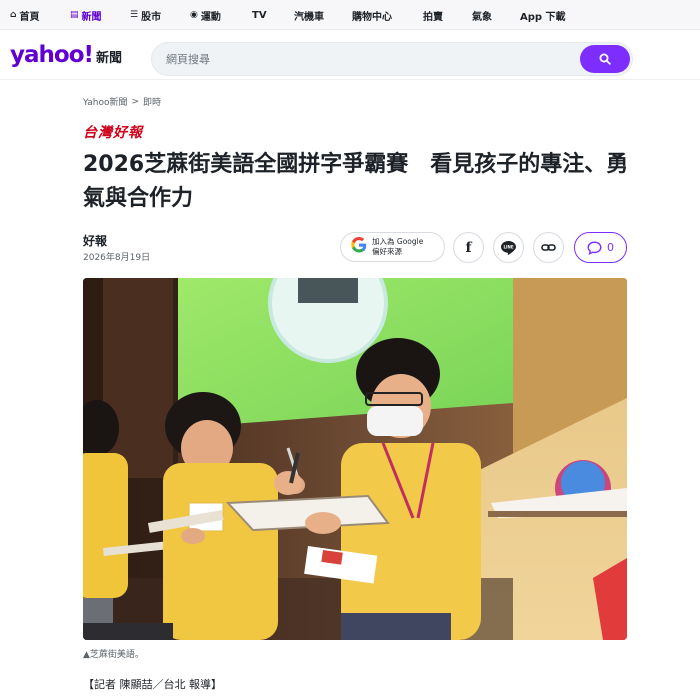  I want to click on site-header: yahoo! 新聞, so click(350, 55).